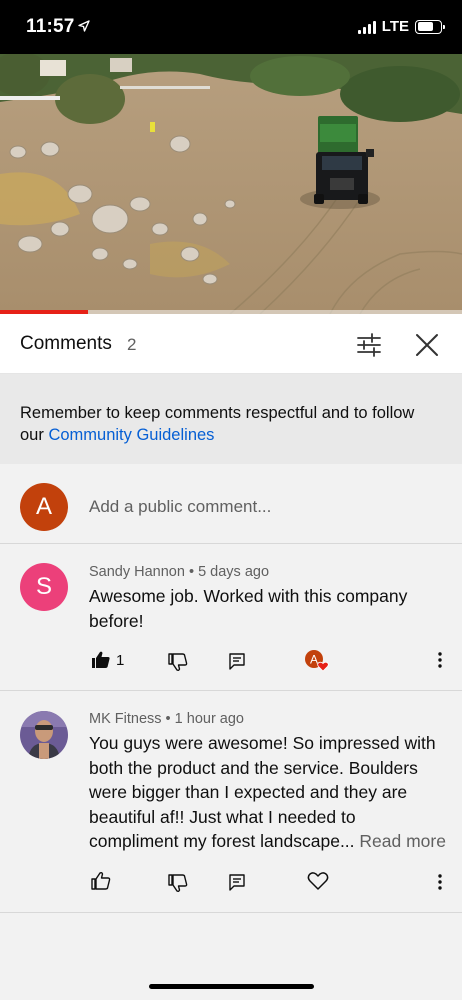 Image resolution: width=462 pixels, height=1000 pixels. I want to click on heart-outline-icon, so click(318, 881).